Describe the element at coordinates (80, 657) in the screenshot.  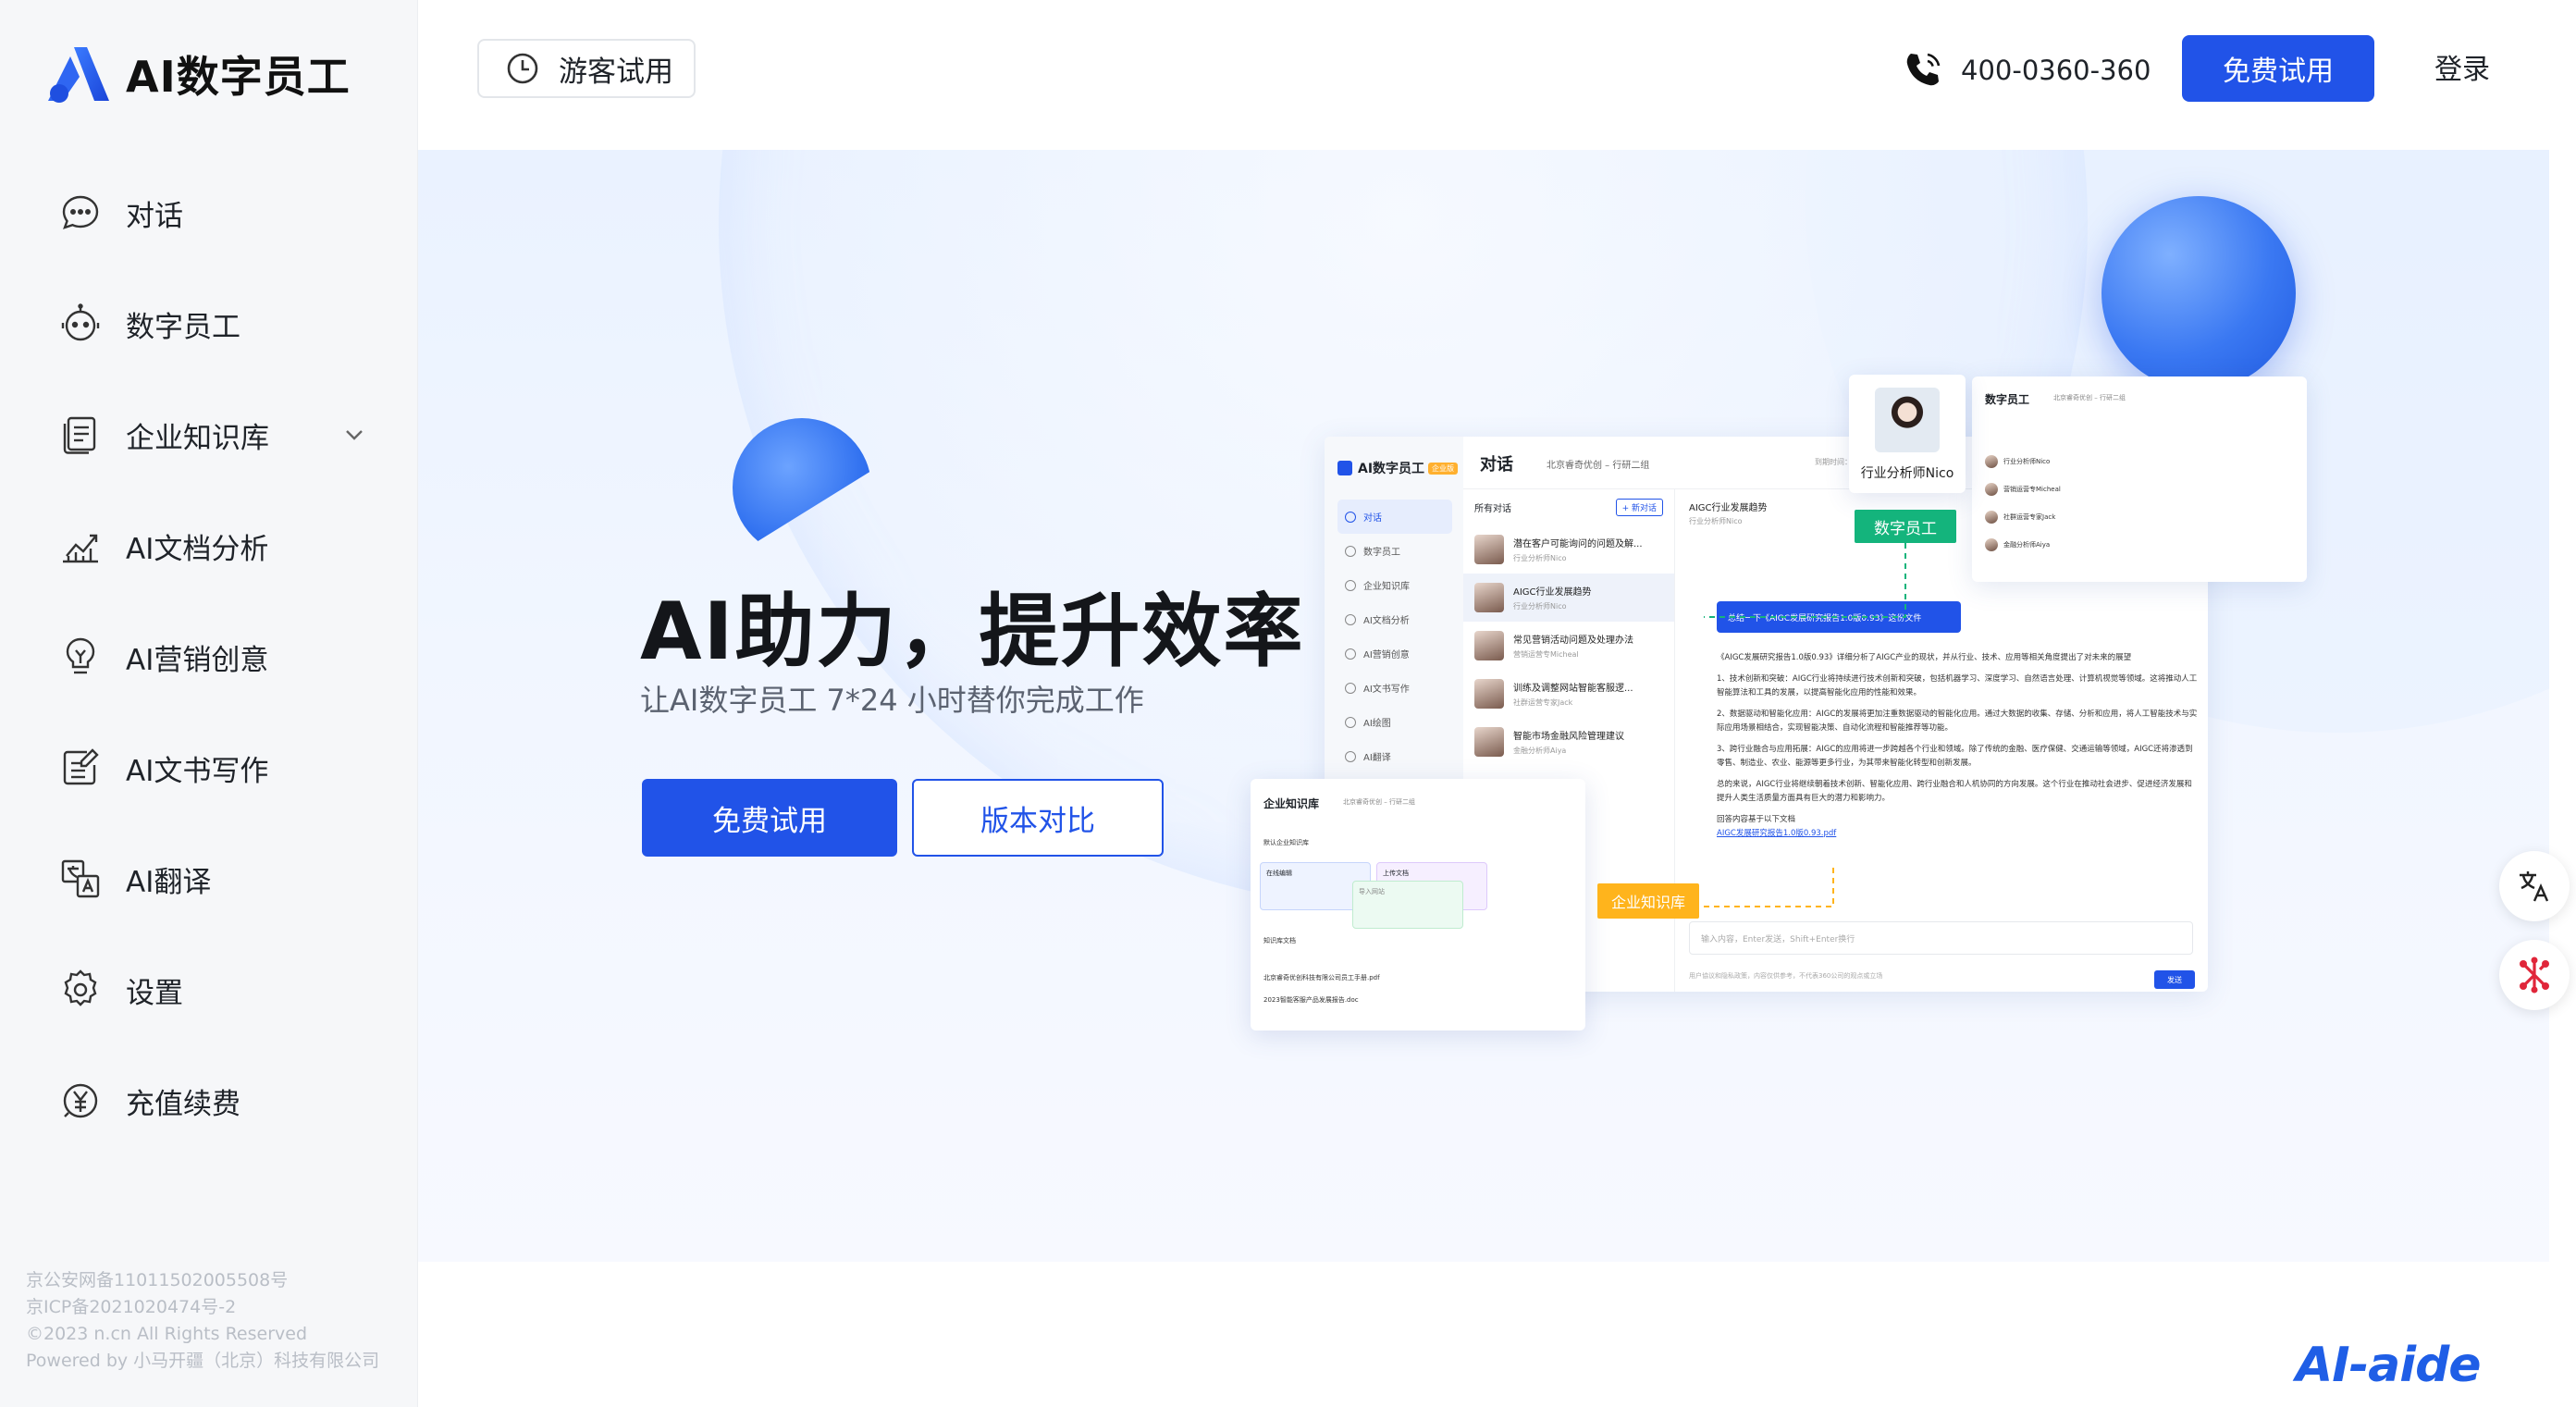
I see `lightbulb-icon` at that location.